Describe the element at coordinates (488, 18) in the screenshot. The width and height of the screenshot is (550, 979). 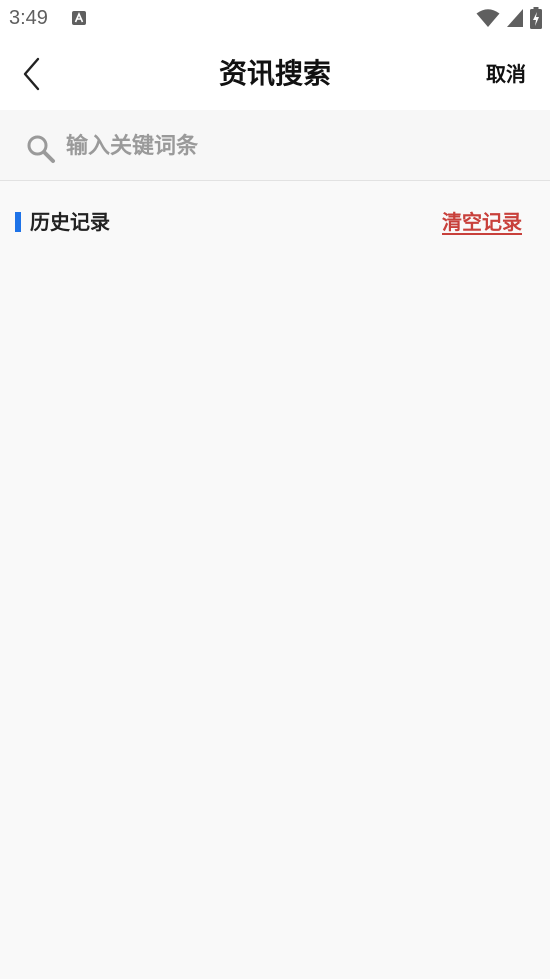
I see `wifi-icon` at that location.